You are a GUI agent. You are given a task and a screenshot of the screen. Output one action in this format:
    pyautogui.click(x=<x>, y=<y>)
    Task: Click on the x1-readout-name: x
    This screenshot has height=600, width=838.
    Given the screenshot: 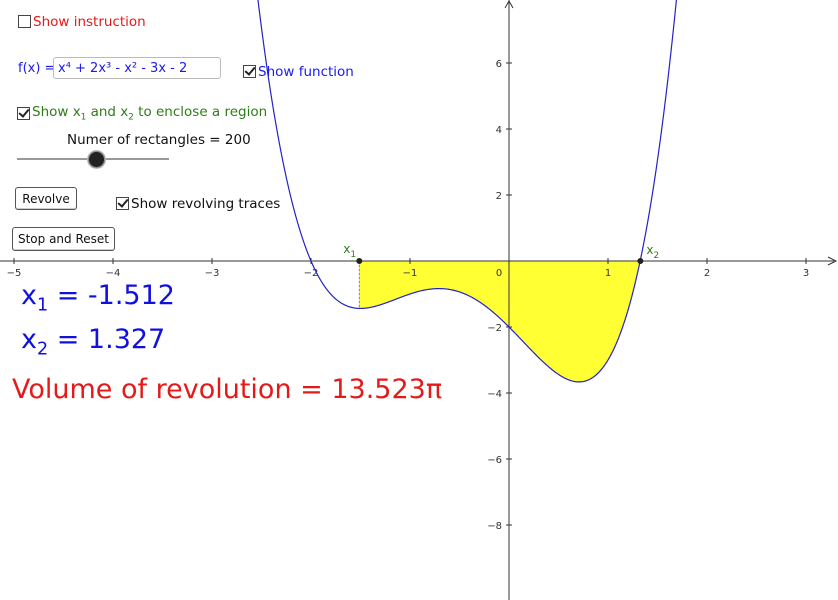 What is the action you would take?
    pyautogui.click(x=29, y=295)
    